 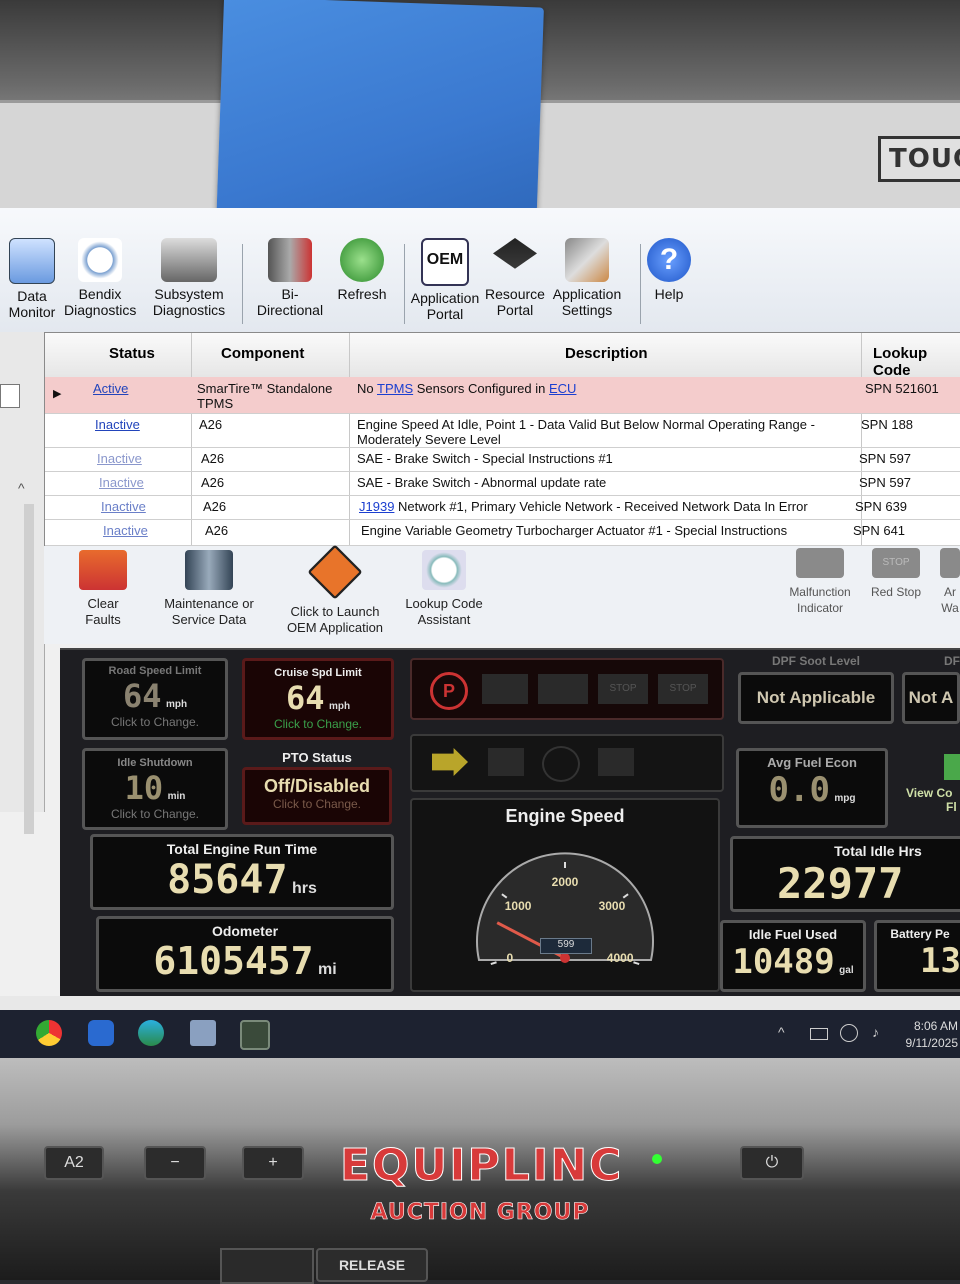 What do you see at coordinates (32, 296) in the screenshot?
I see `toolbar-label: Data` at bounding box center [32, 296].